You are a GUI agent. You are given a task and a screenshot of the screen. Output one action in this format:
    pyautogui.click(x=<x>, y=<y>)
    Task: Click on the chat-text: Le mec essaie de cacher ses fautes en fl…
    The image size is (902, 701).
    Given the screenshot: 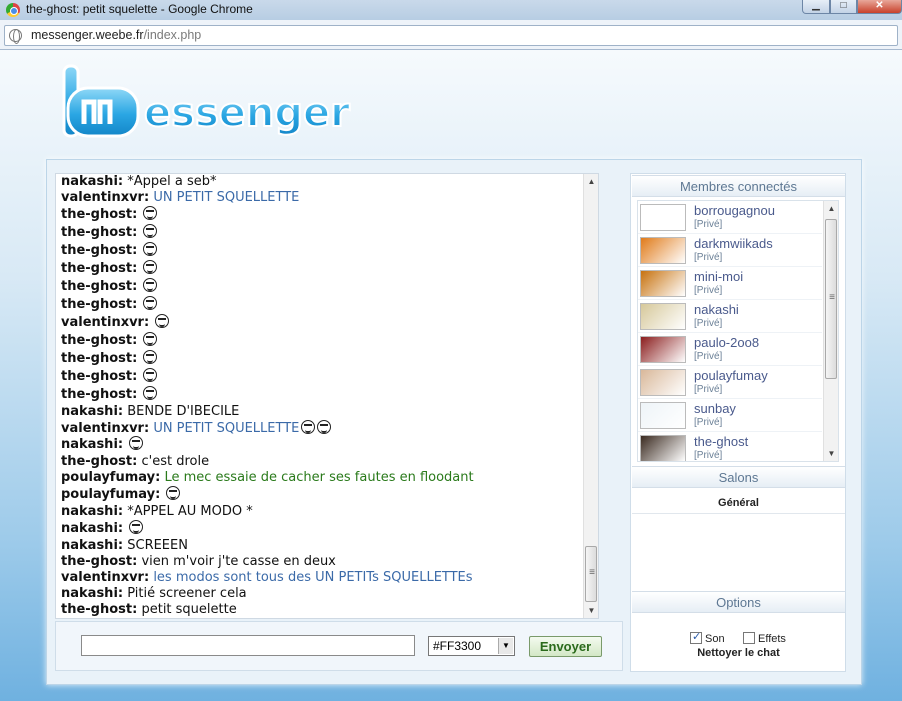 What is the action you would take?
    pyautogui.click(x=319, y=477)
    